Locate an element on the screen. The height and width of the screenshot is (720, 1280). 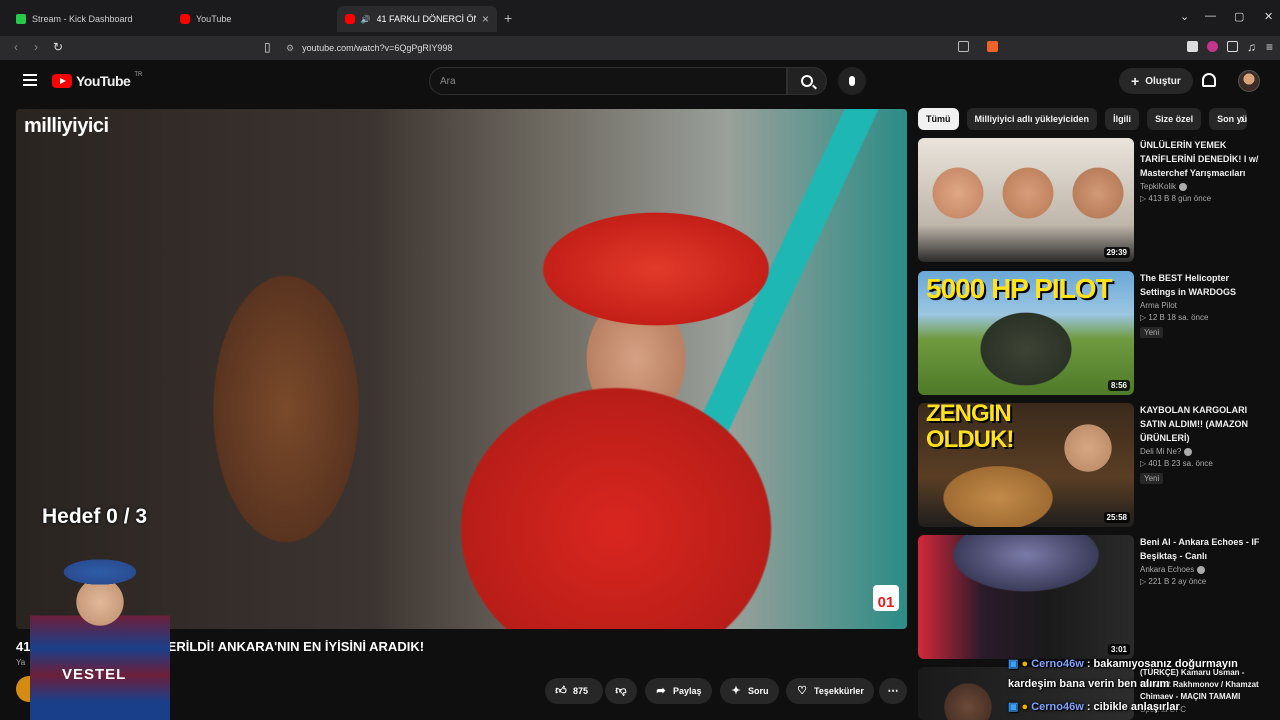
tab-youtube: YouTube is located at coordinates (254, 19).